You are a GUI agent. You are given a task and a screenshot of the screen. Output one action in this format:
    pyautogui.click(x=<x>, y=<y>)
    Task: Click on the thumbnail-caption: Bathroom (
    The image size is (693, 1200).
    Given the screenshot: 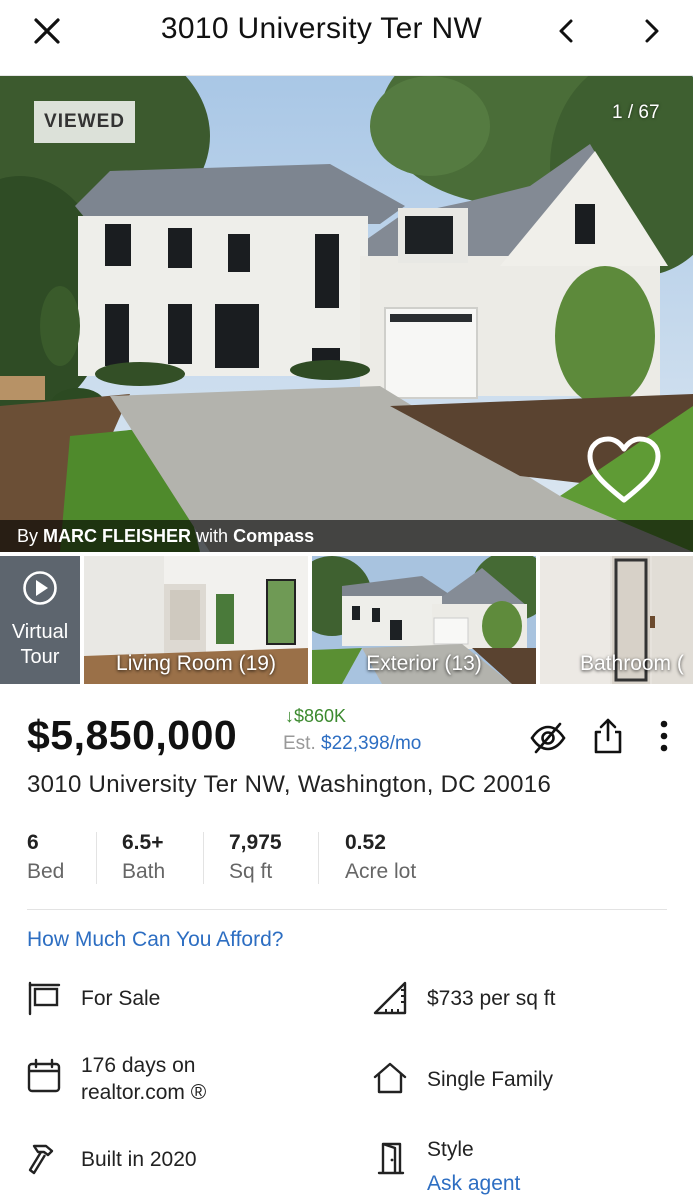 What is the action you would take?
    pyautogui.click(x=632, y=663)
    